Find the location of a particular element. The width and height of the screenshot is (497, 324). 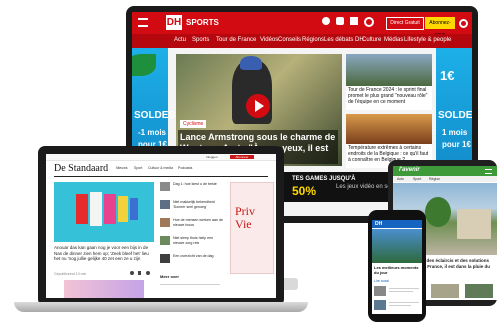

standaard-masthead: De Standaard is located at coordinates (81, 168).